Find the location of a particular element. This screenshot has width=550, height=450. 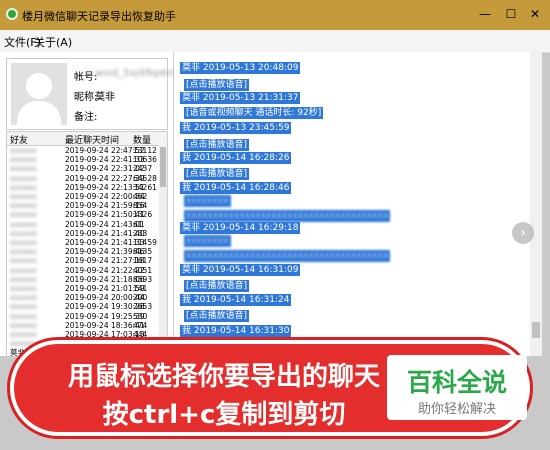

minimize-button: — is located at coordinates (485, 14).